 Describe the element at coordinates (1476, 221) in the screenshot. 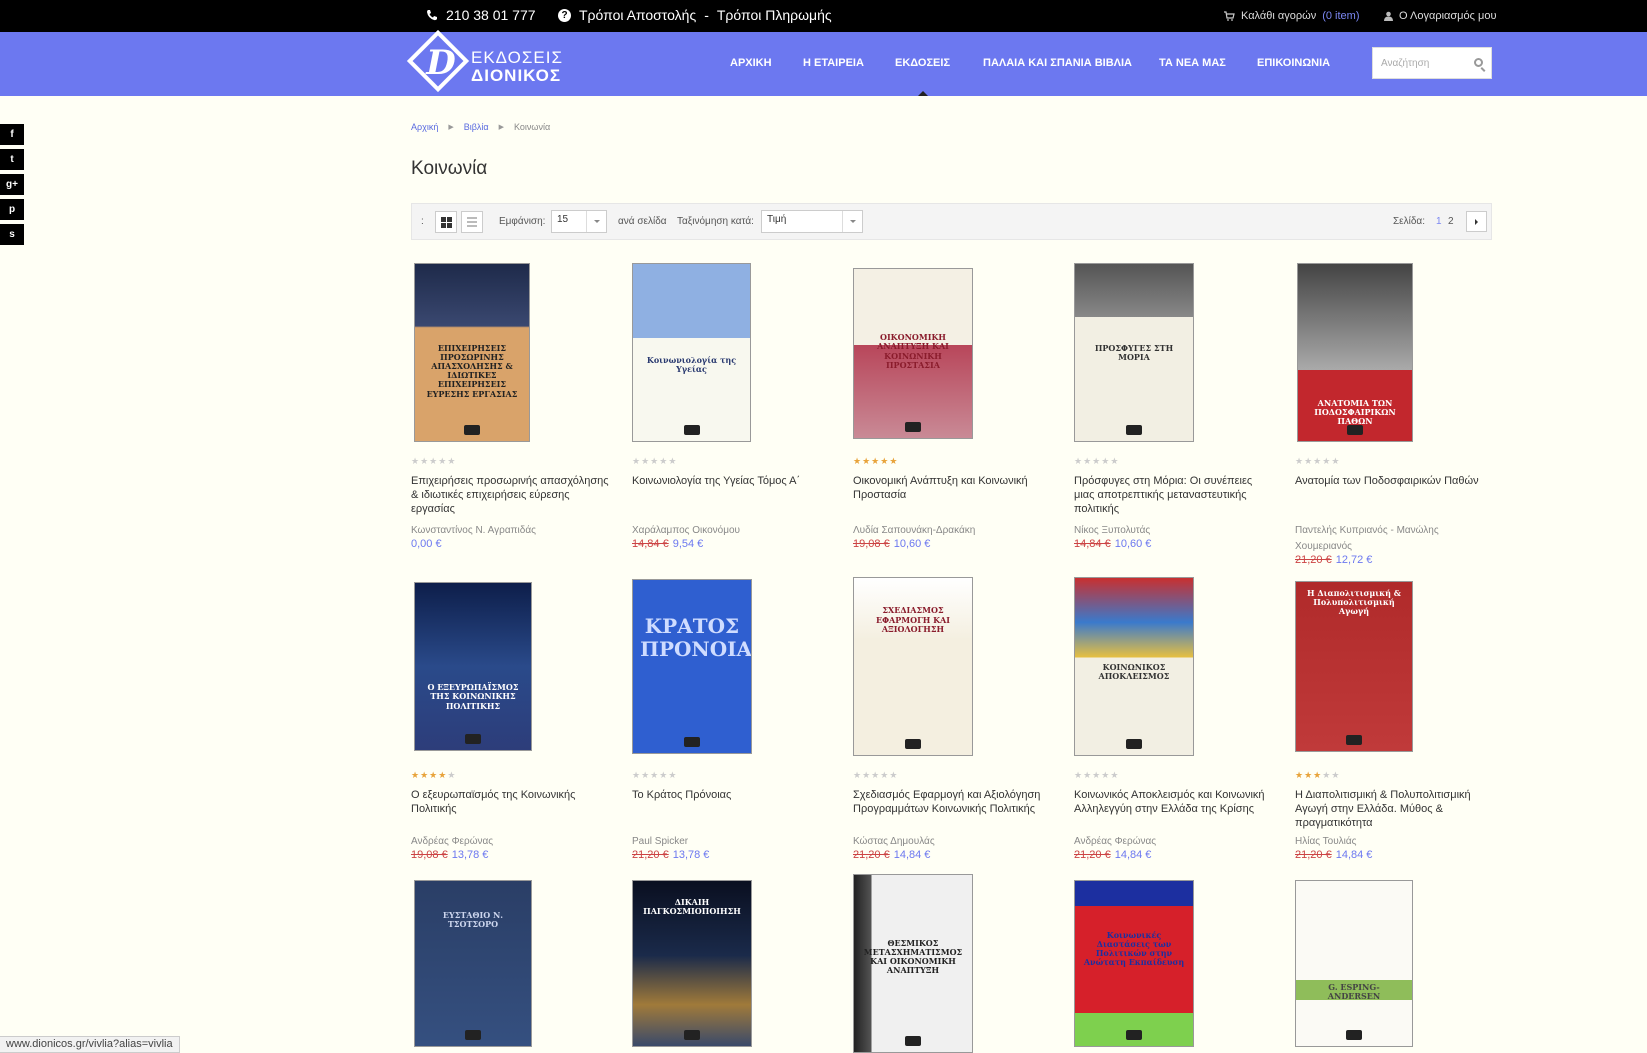

I see `next-page-button` at that location.